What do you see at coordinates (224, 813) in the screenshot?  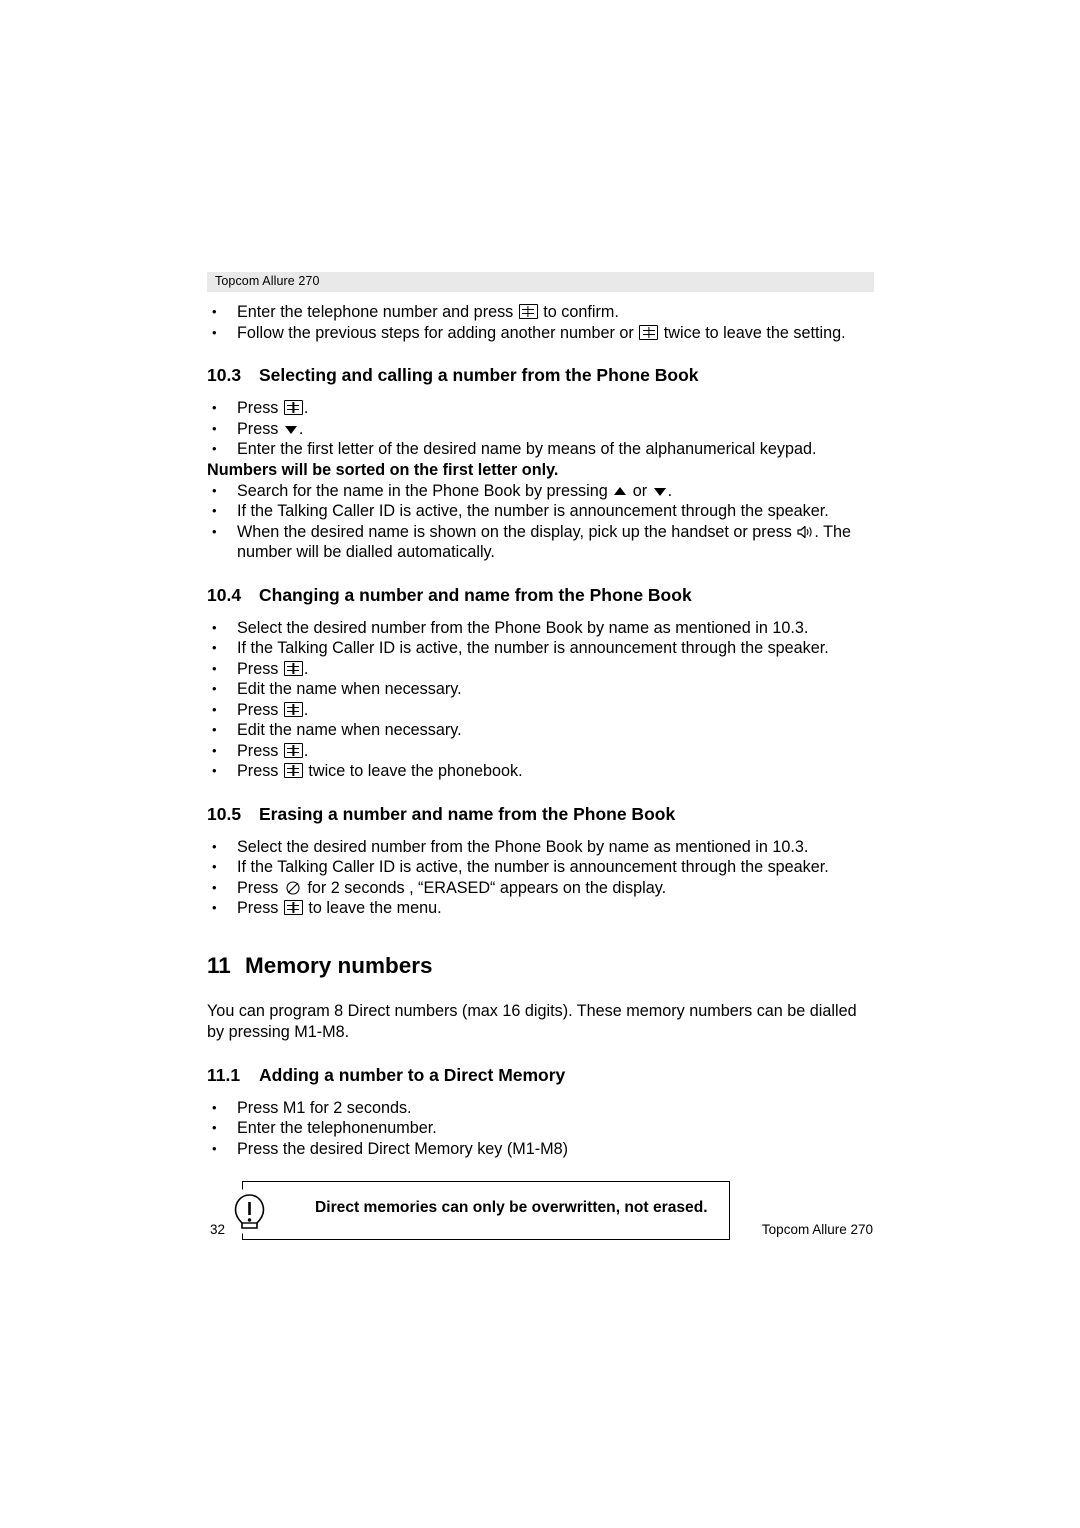 I see `section-number: 10.5` at bounding box center [224, 813].